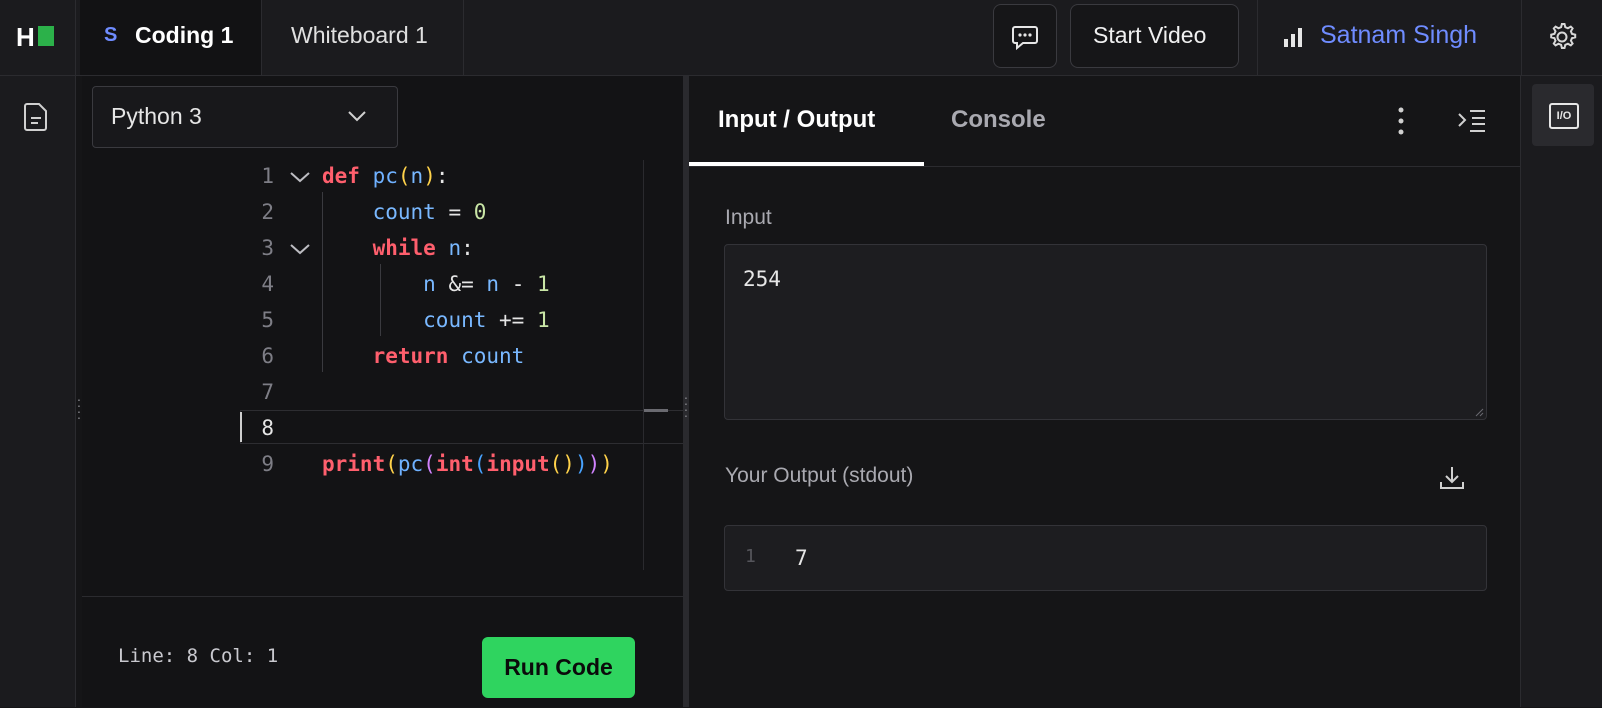 This screenshot has height=708, width=1602. Describe the element at coordinates (1472, 121) in the screenshot. I see `collapse-panel-icon` at that location.